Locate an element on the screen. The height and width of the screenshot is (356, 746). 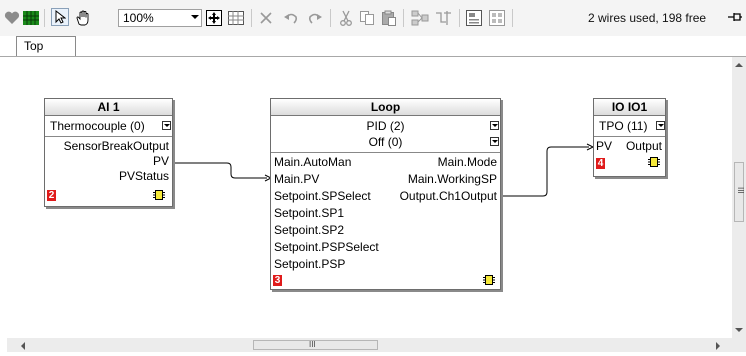
block-loop-output-2: Output.Ch1Output is located at coordinates (448, 196).